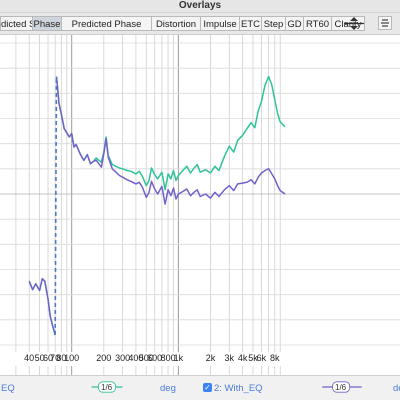 The width and height of the screenshot is (400, 400). I want to click on x-tick-label: 200, so click(104, 358).